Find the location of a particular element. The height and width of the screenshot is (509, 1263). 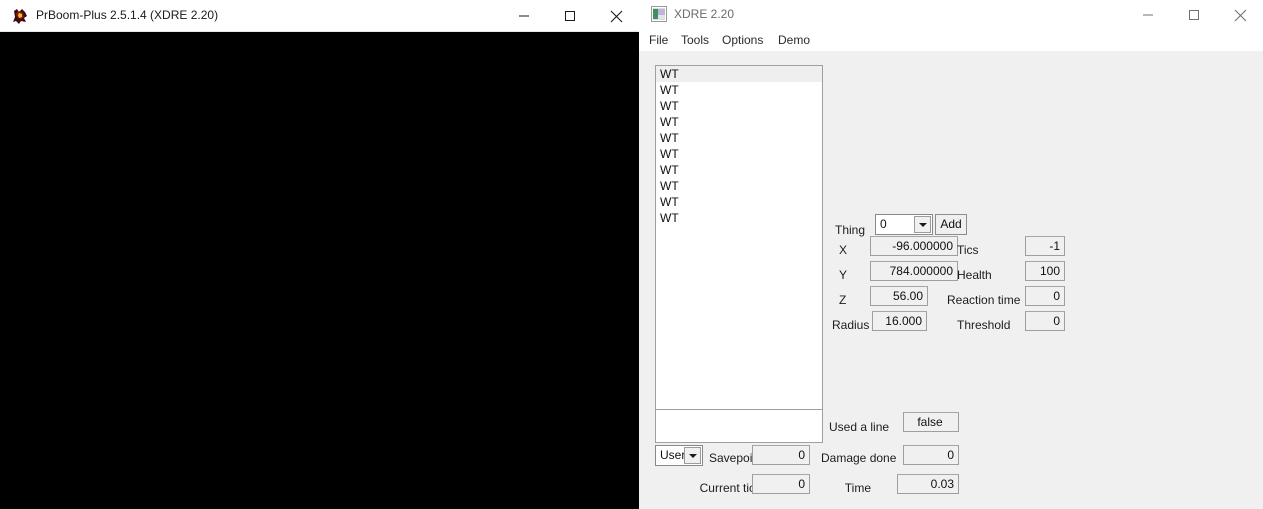

thing-reaction-time-label: Reaction time is located at coordinates (984, 300).